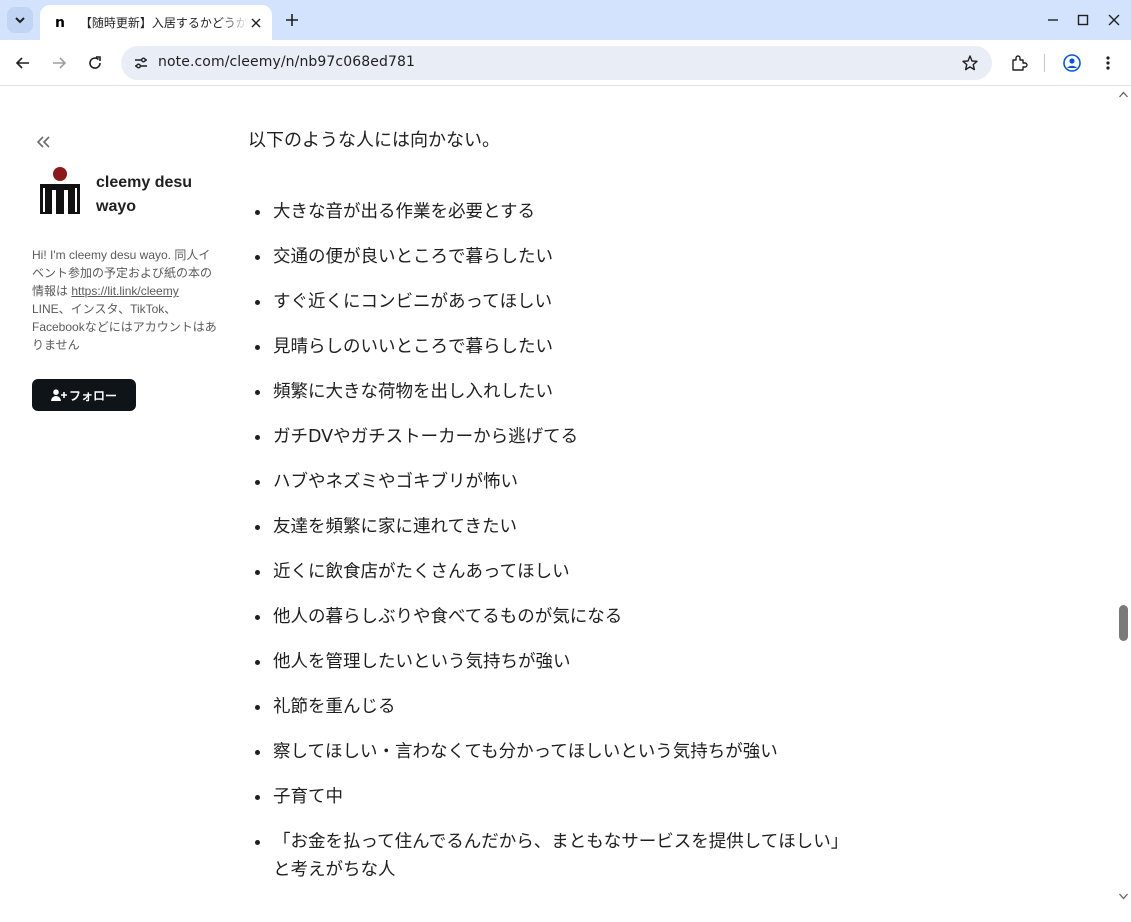 The height and width of the screenshot is (922, 1131). What do you see at coordinates (556, 63) in the screenshot?
I see `address-bar: note.com/cleemy/n/nb97c068ed781` at bounding box center [556, 63].